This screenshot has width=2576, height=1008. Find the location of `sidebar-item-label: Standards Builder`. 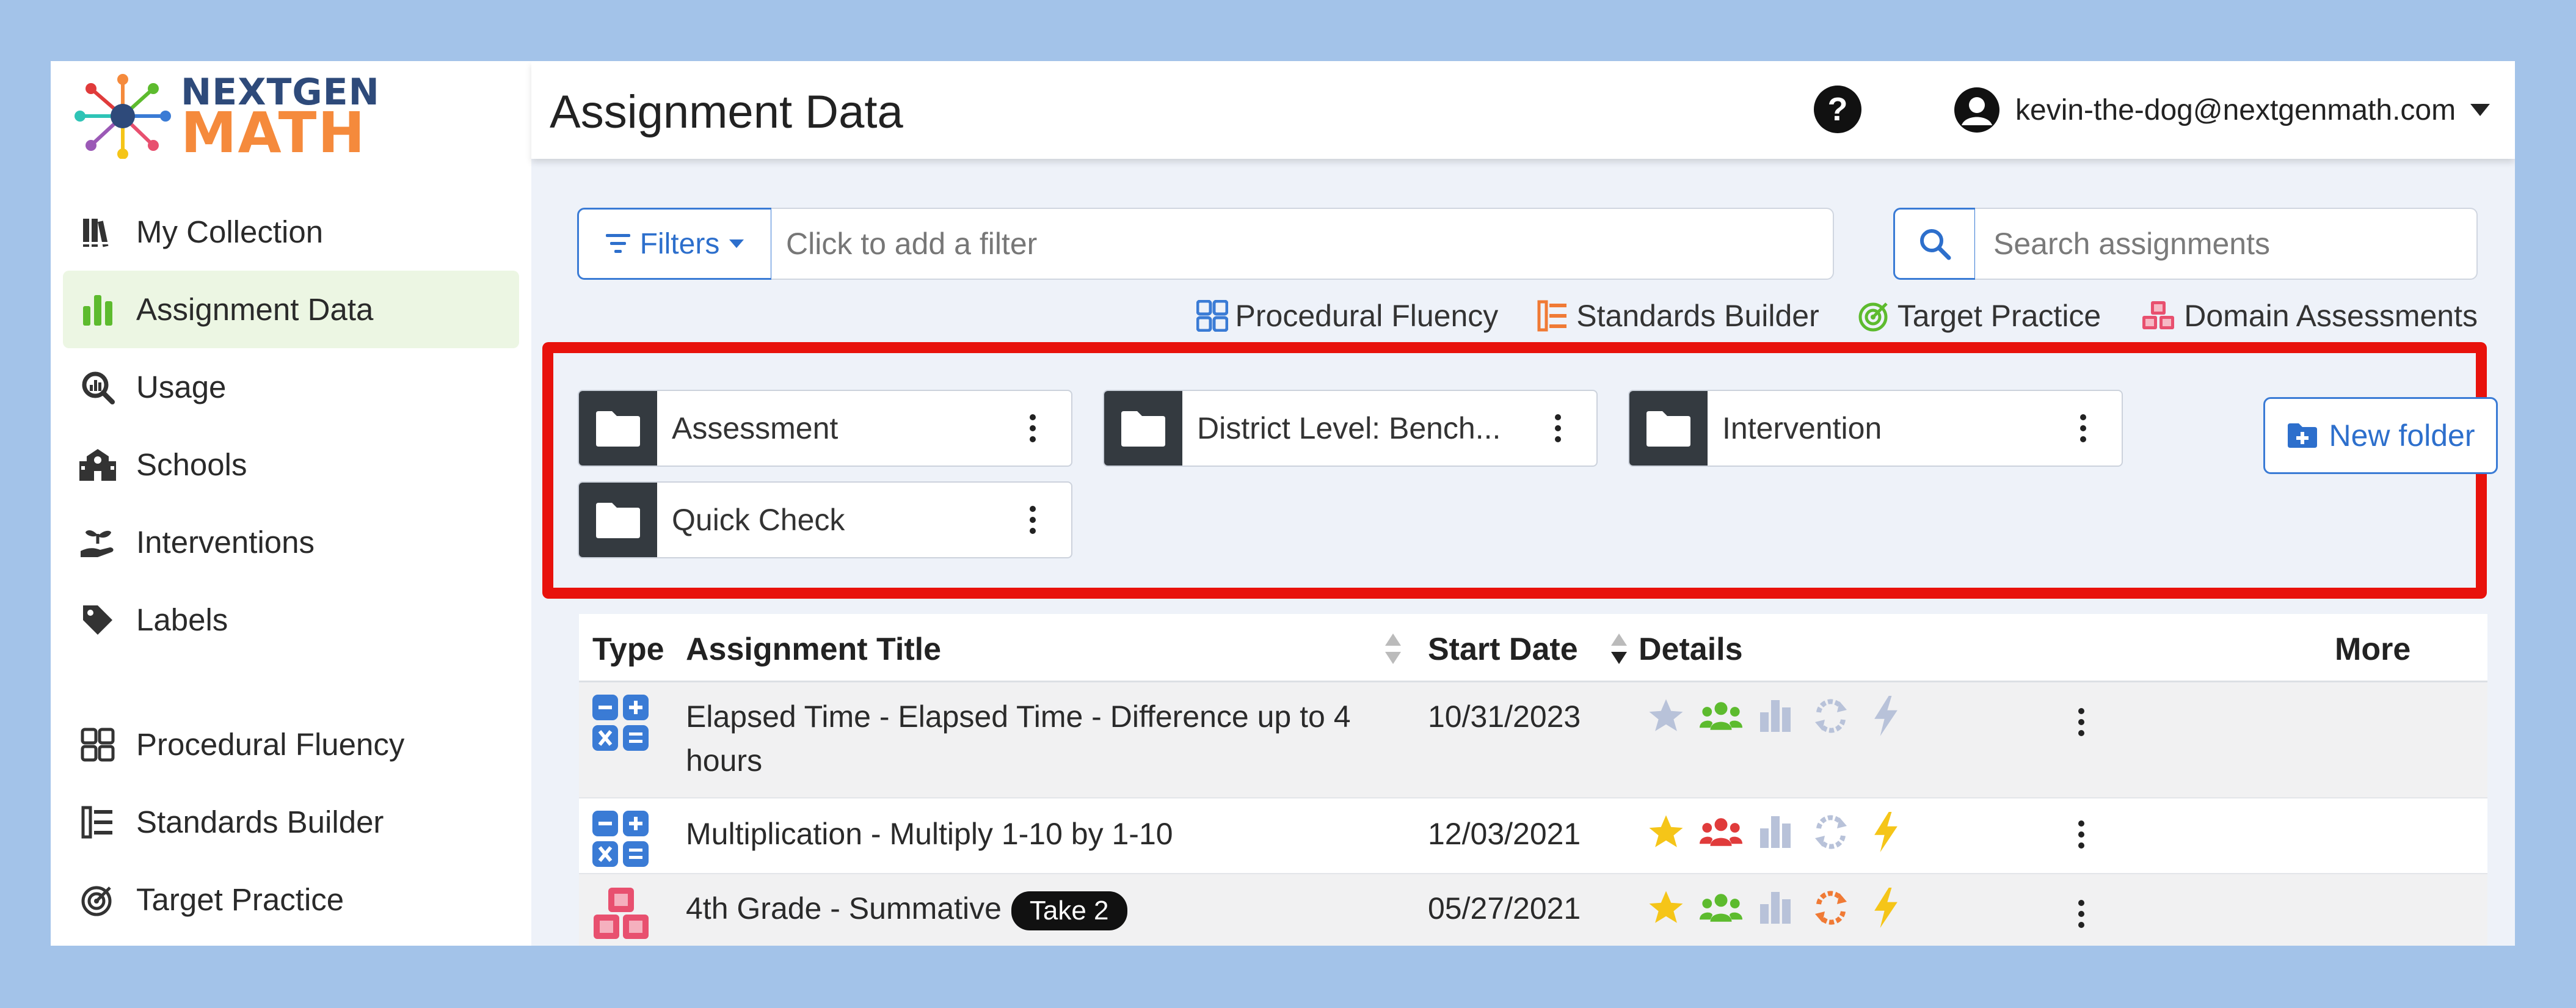

sidebar-item-label: Standards Builder is located at coordinates (260, 822).